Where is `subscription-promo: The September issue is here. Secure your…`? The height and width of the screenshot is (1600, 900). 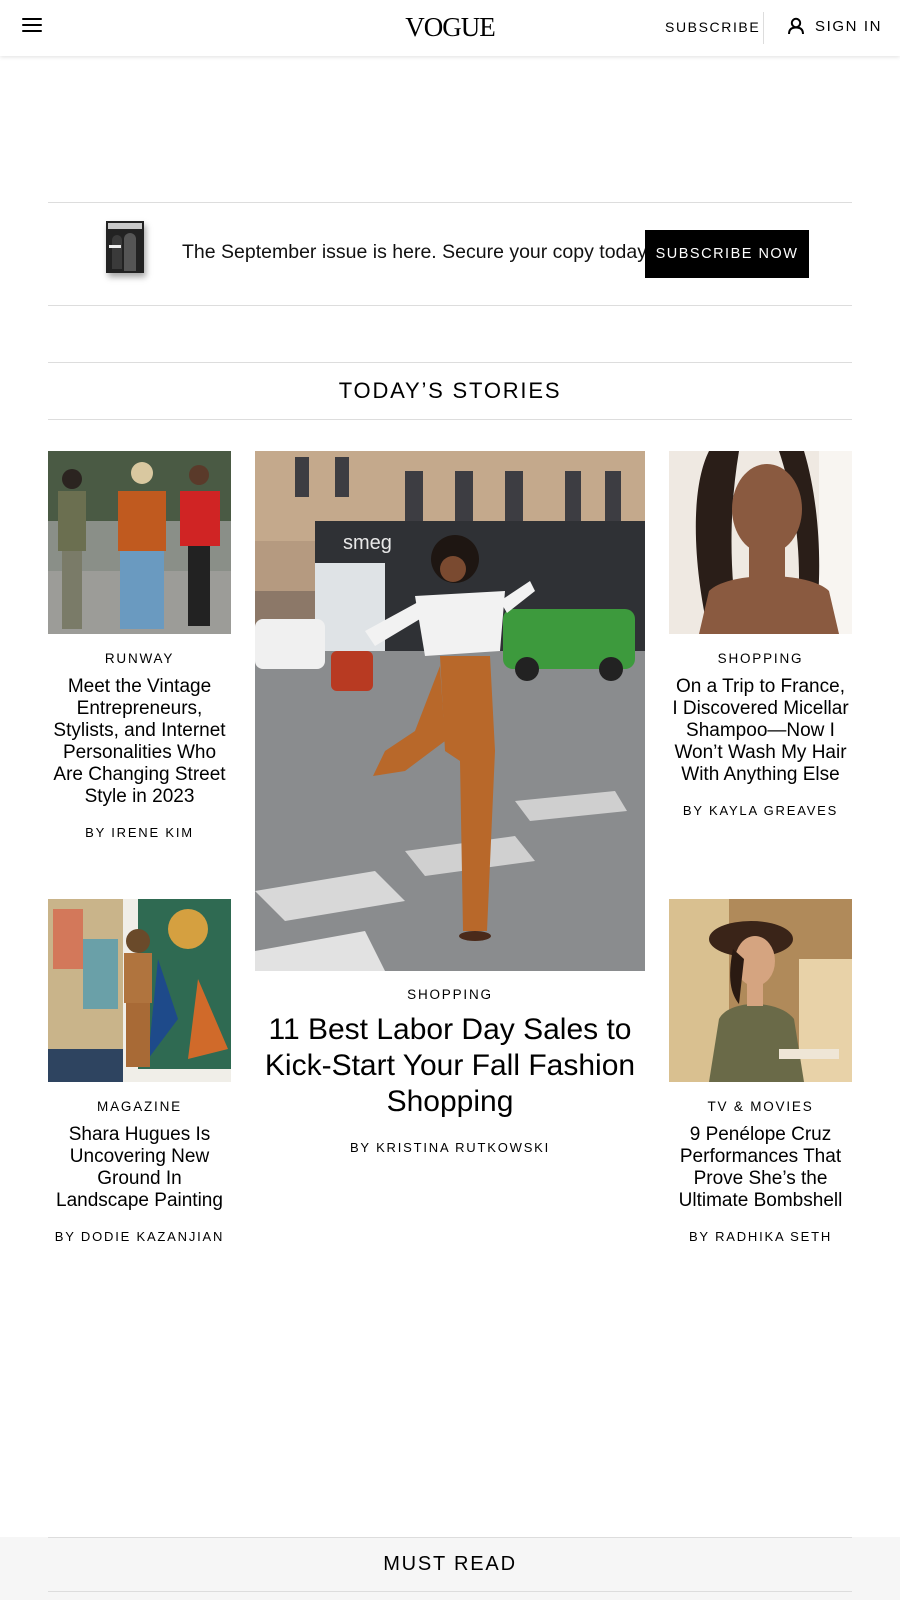 subscription-promo: The September issue is here. Secure your… is located at coordinates (450, 254).